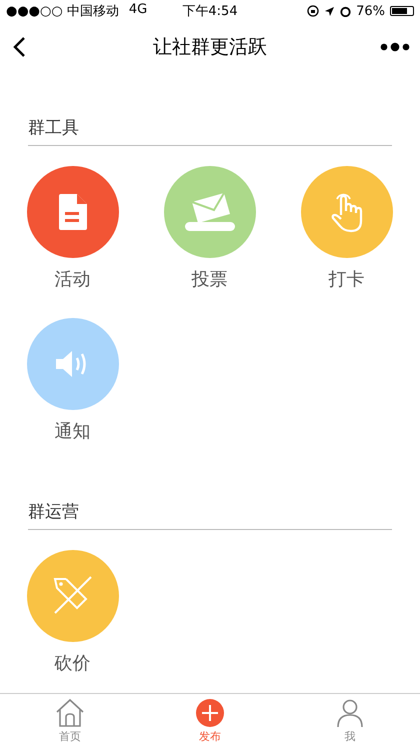  I want to click on tool-label: 投票, so click(210, 280).